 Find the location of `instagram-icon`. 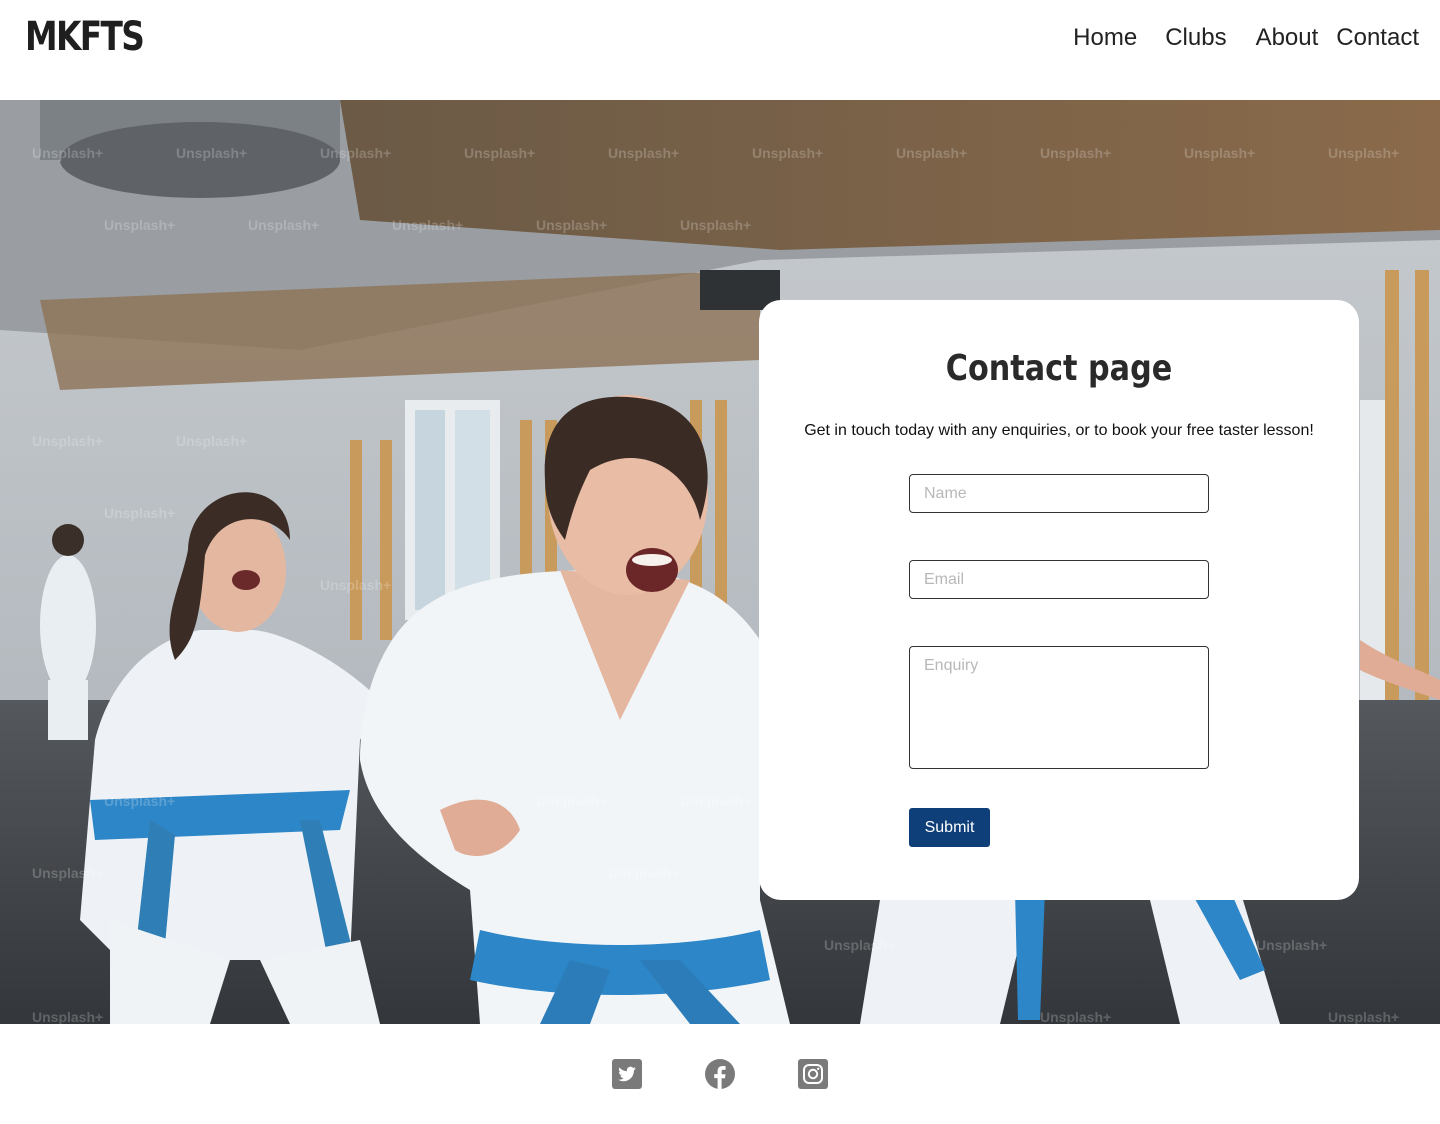

instagram-icon is located at coordinates (813, 1074).